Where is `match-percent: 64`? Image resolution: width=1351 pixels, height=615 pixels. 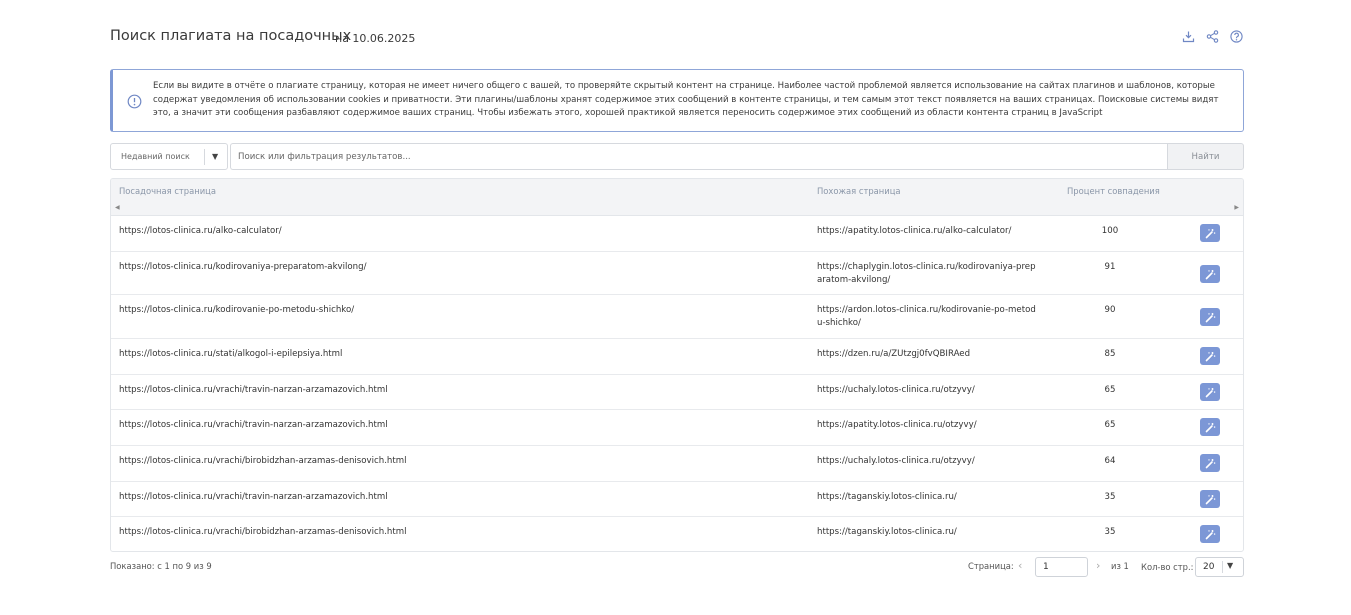
match-percent: 64 is located at coordinates (1110, 461).